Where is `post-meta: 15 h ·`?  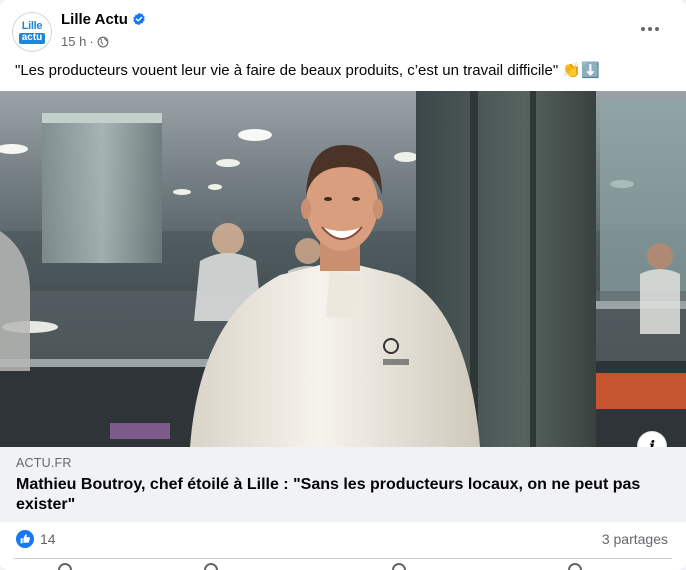
post-meta: 15 h · is located at coordinates (85, 41).